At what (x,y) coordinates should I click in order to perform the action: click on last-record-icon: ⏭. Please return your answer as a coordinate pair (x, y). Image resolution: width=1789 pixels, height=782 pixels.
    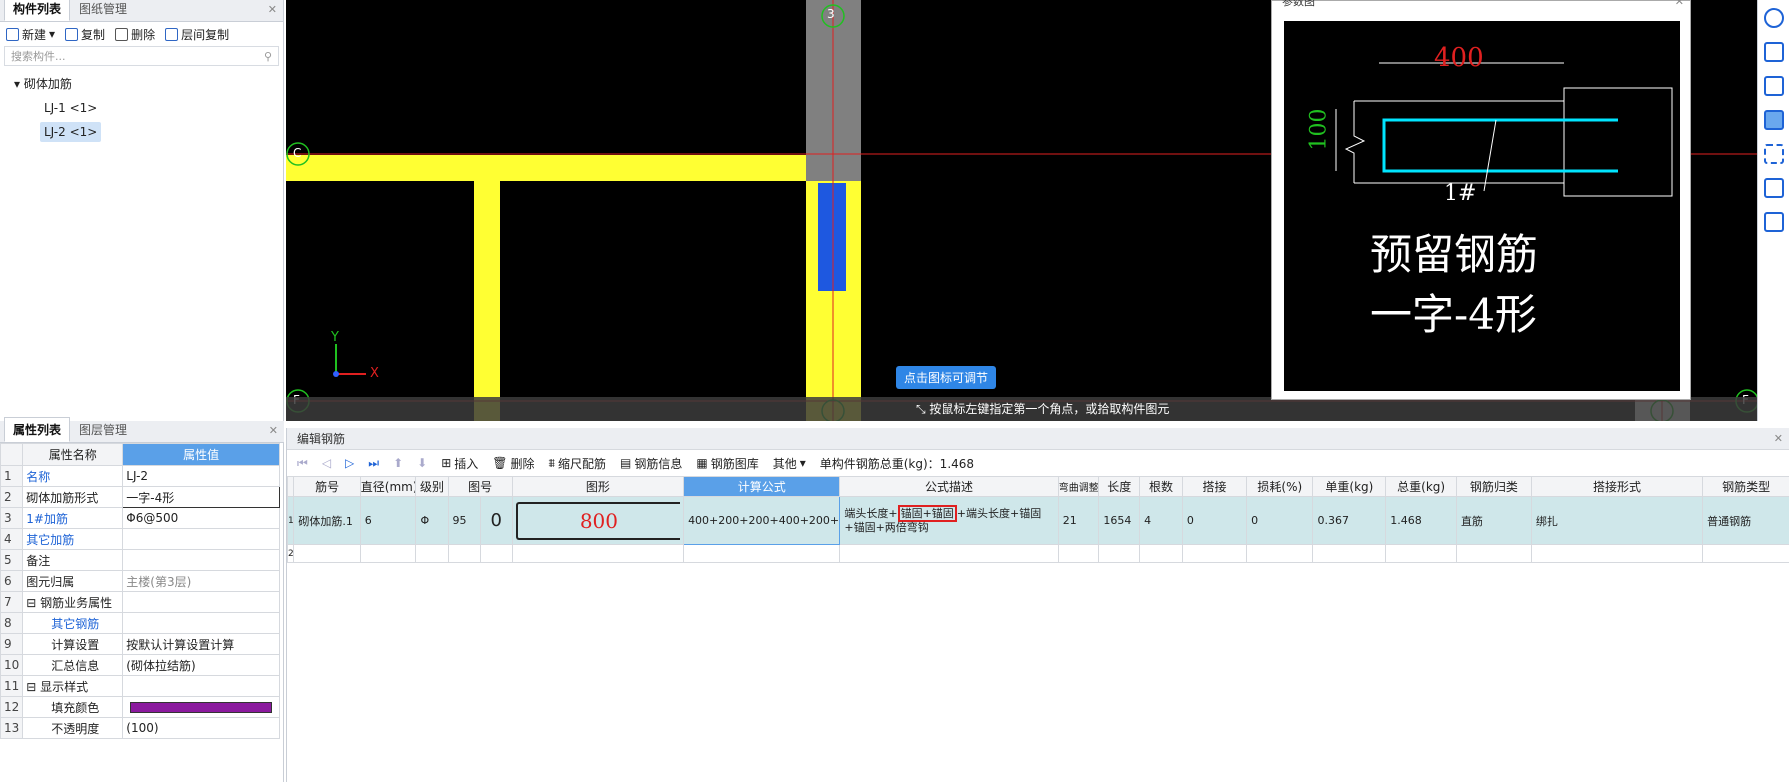
    Looking at the image, I should click on (373, 463).